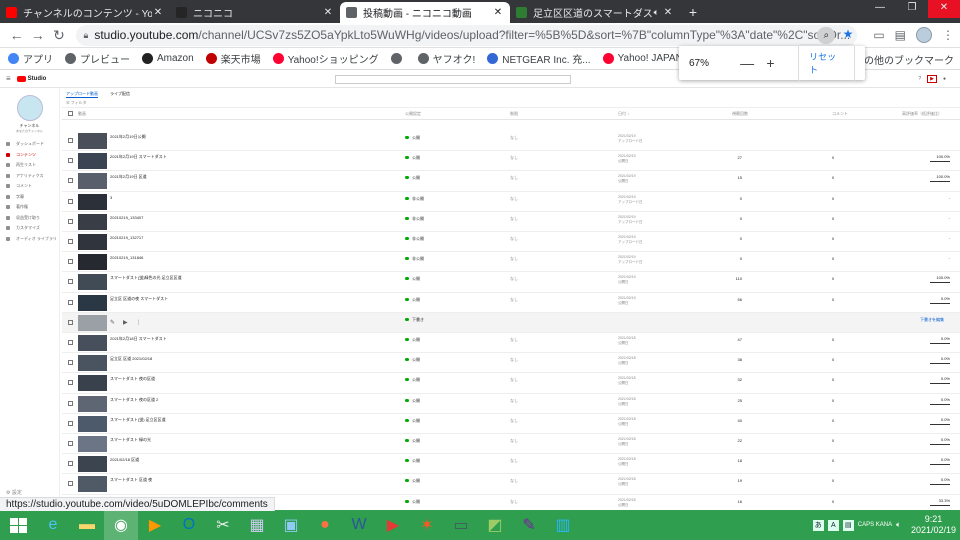 The image size is (960, 540). Describe the element at coordinates (29, 144) in the screenshot. I see `sidebar-item: ダッシュボード` at that location.